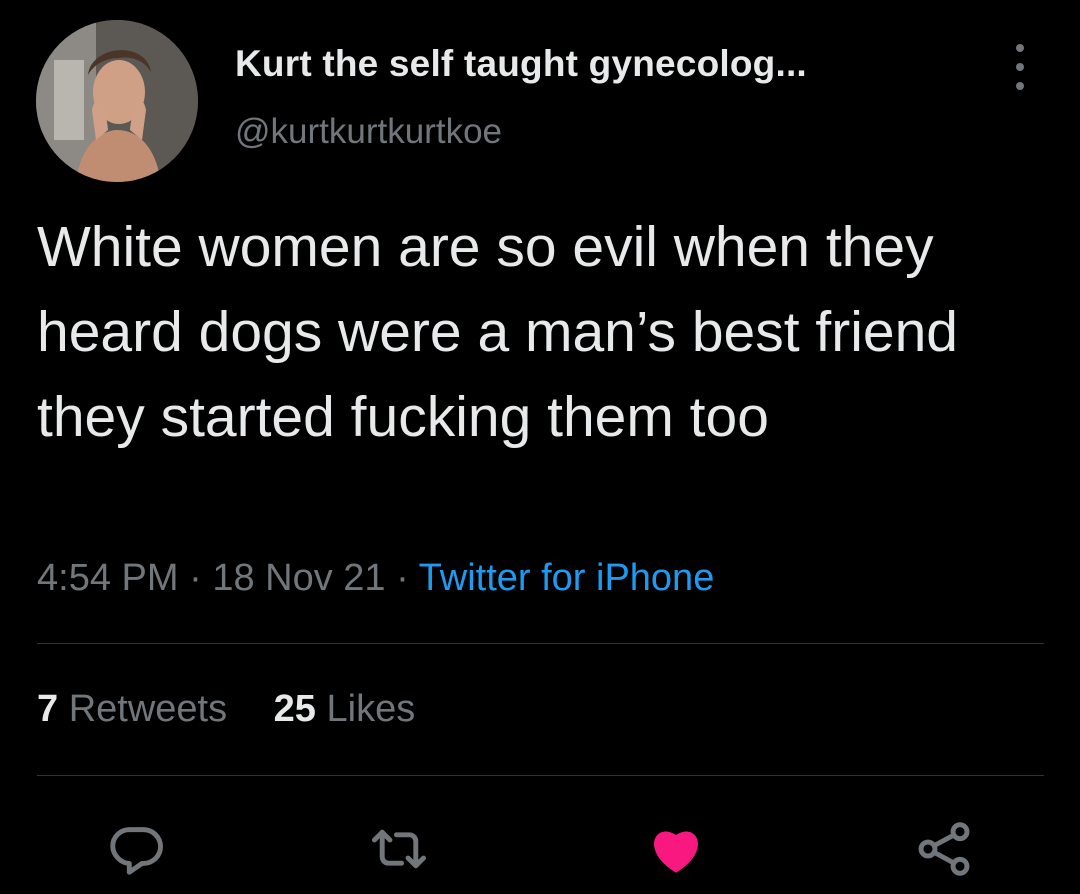 The image size is (1080, 894). I want to click on share-icon, so click(944, 849).